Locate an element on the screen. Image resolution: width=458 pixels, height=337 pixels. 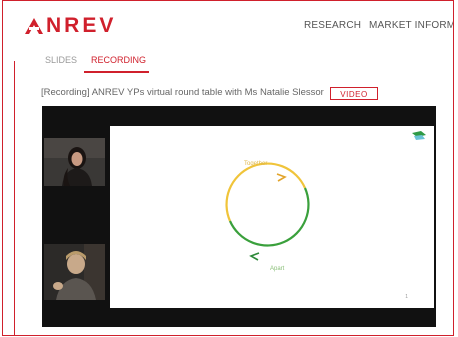
nav-research: RESEARCH is located at coordinates (332, 25).